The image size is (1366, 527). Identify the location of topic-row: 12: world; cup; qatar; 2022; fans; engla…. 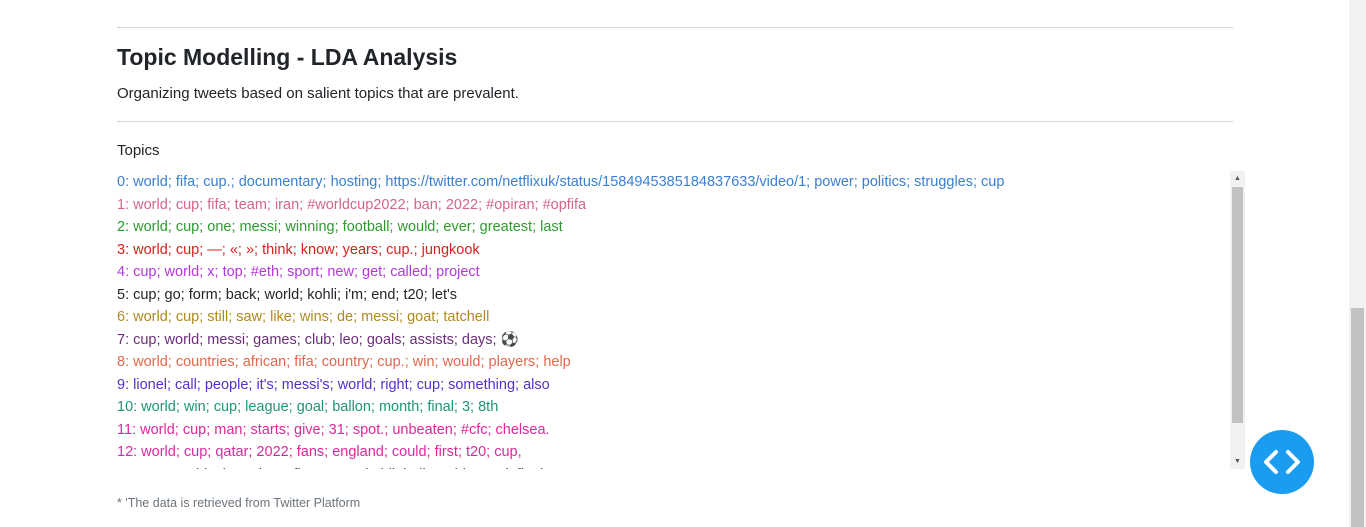
(319, 452).